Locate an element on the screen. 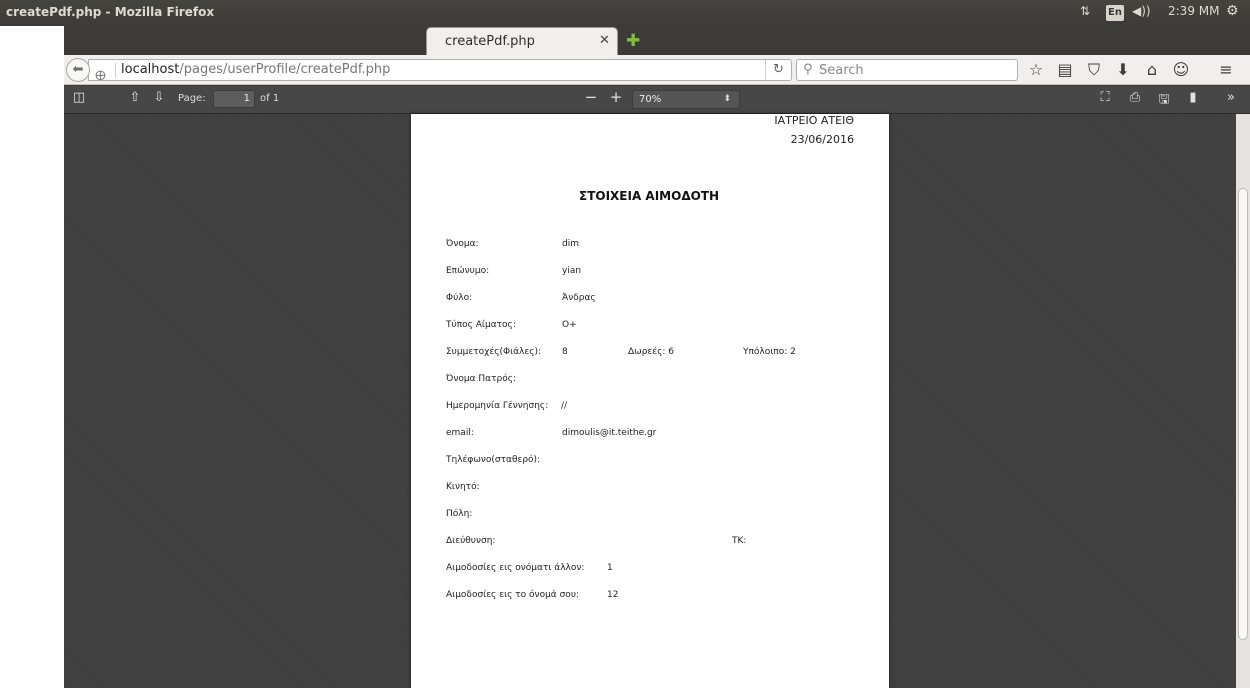 The image size is (1250, 688). field-label: Αιμοδοσίες εις το όνομά σου: is located at coordinates (513, 595).